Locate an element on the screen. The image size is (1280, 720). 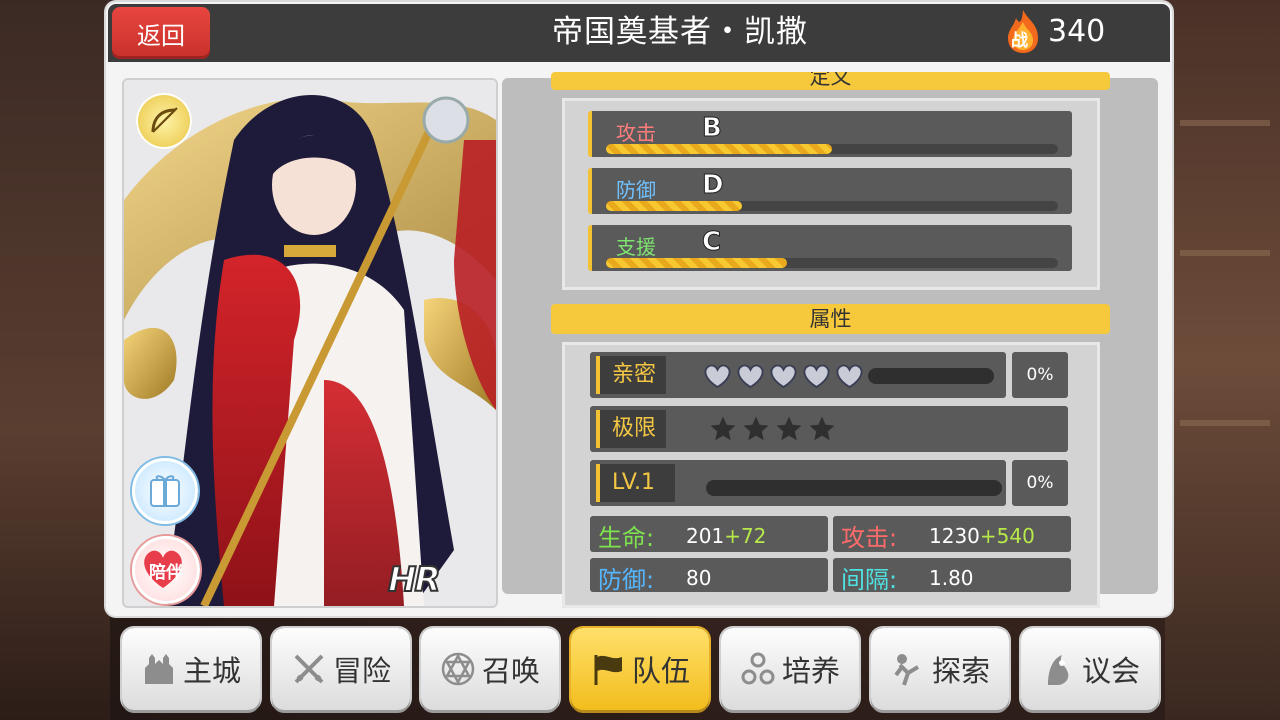
stat-base: 1.80 is located at coordinates (951, 578).